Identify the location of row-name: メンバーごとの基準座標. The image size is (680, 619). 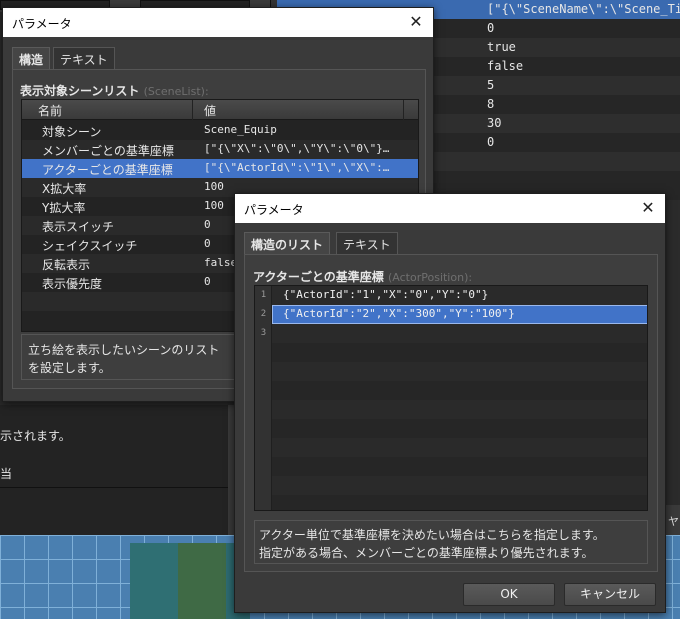
(108, 151).